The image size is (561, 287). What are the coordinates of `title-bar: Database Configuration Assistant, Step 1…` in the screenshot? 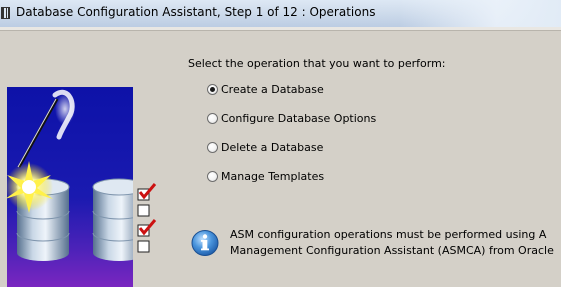 It's located at (280, 14).